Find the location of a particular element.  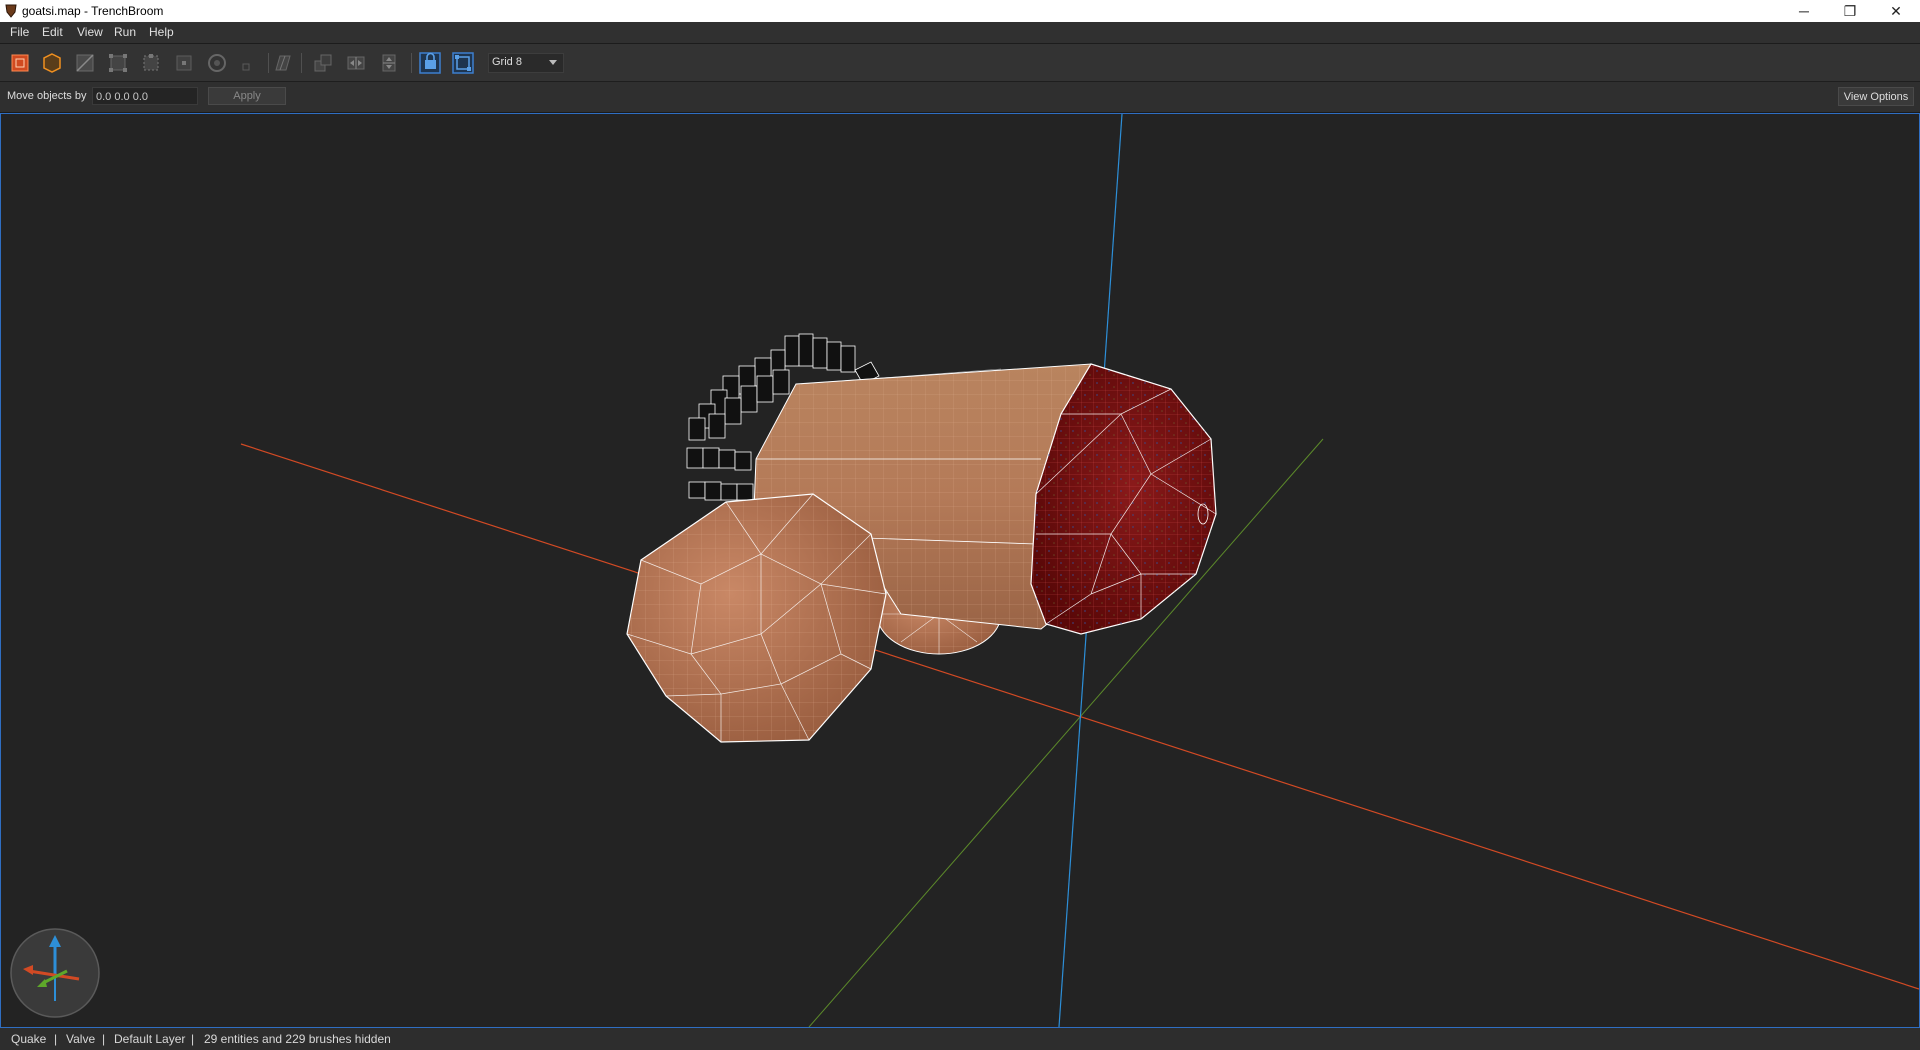

trenchbroom-app-icon is located at coordinates (11, 11).